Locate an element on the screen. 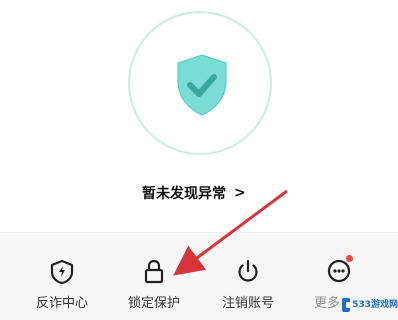 This screenshot has height=320, width=398. watermark-logo: 533游戏网 is located at coordinates (370, 304).